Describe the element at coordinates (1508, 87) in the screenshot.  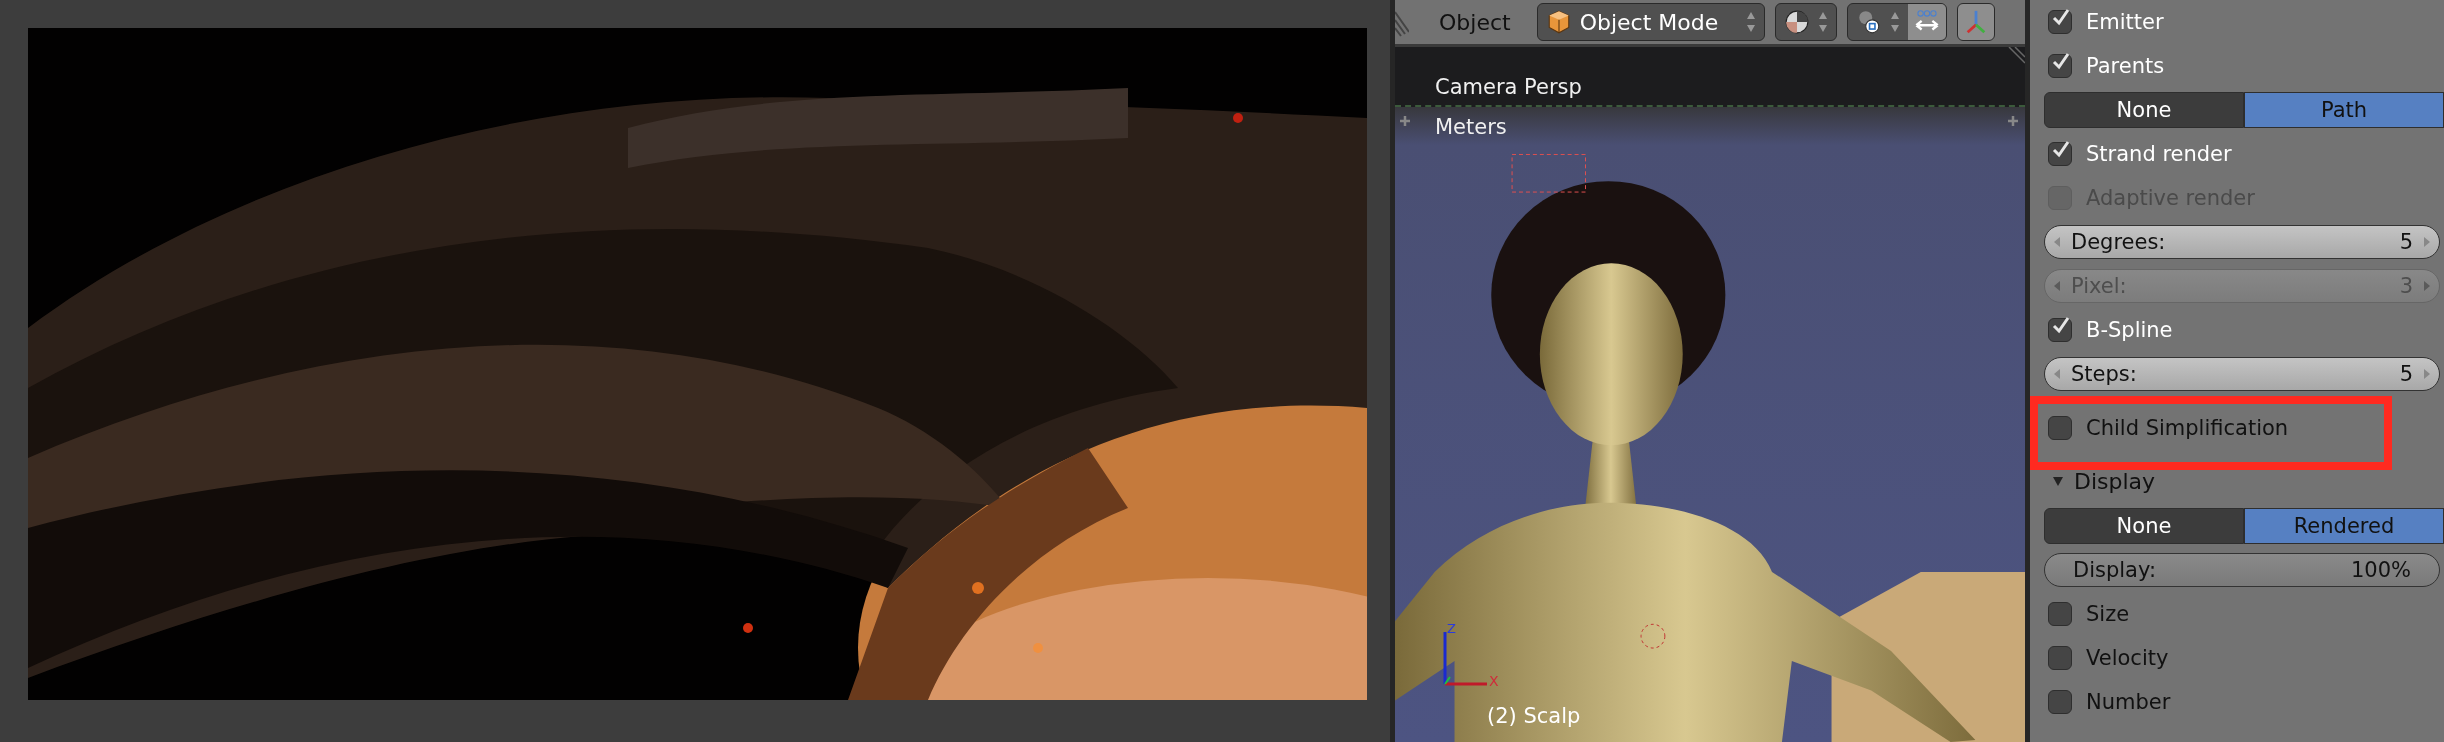
I see `view-name: Camera Persp` at that location.